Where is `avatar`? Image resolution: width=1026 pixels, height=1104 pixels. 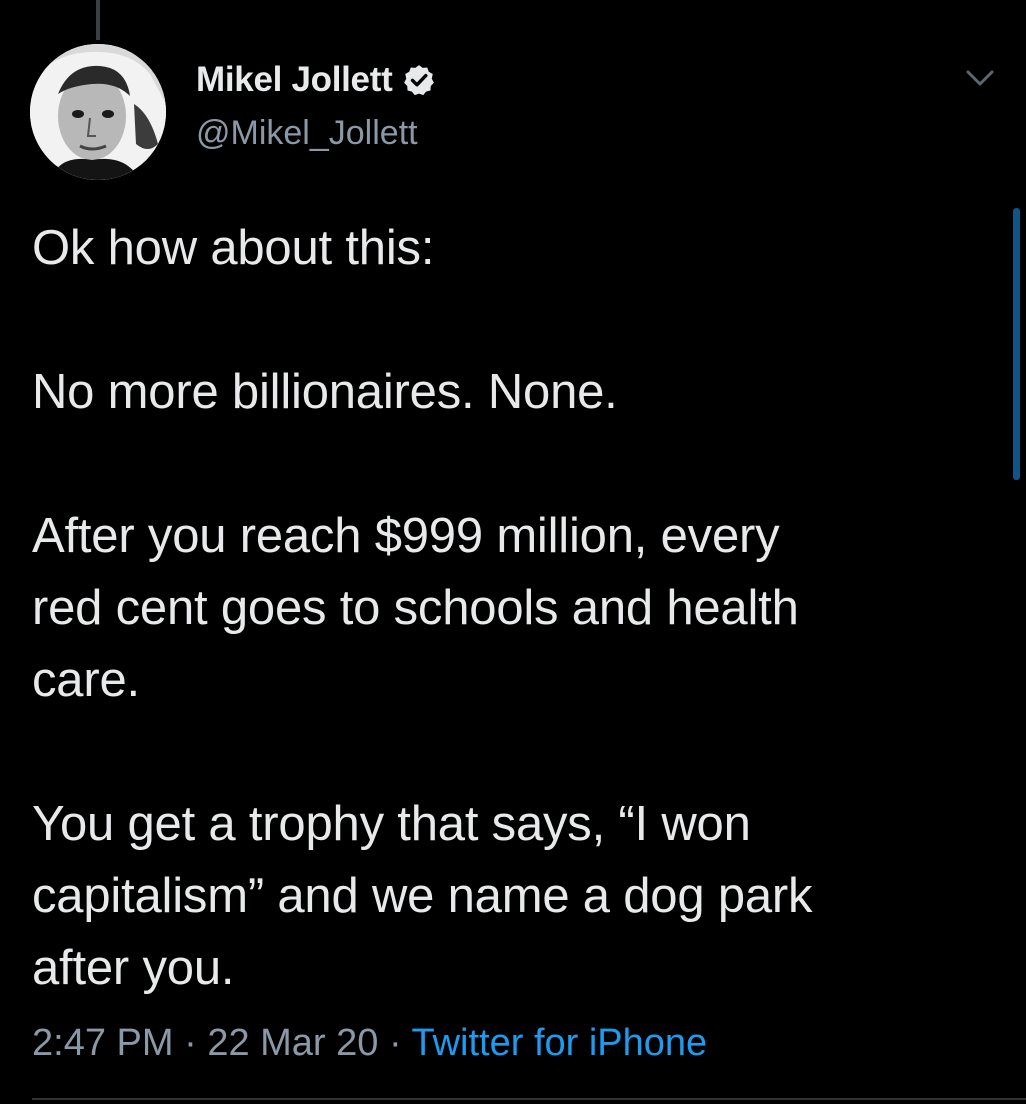 avatar is located at coordinates (98, 112).